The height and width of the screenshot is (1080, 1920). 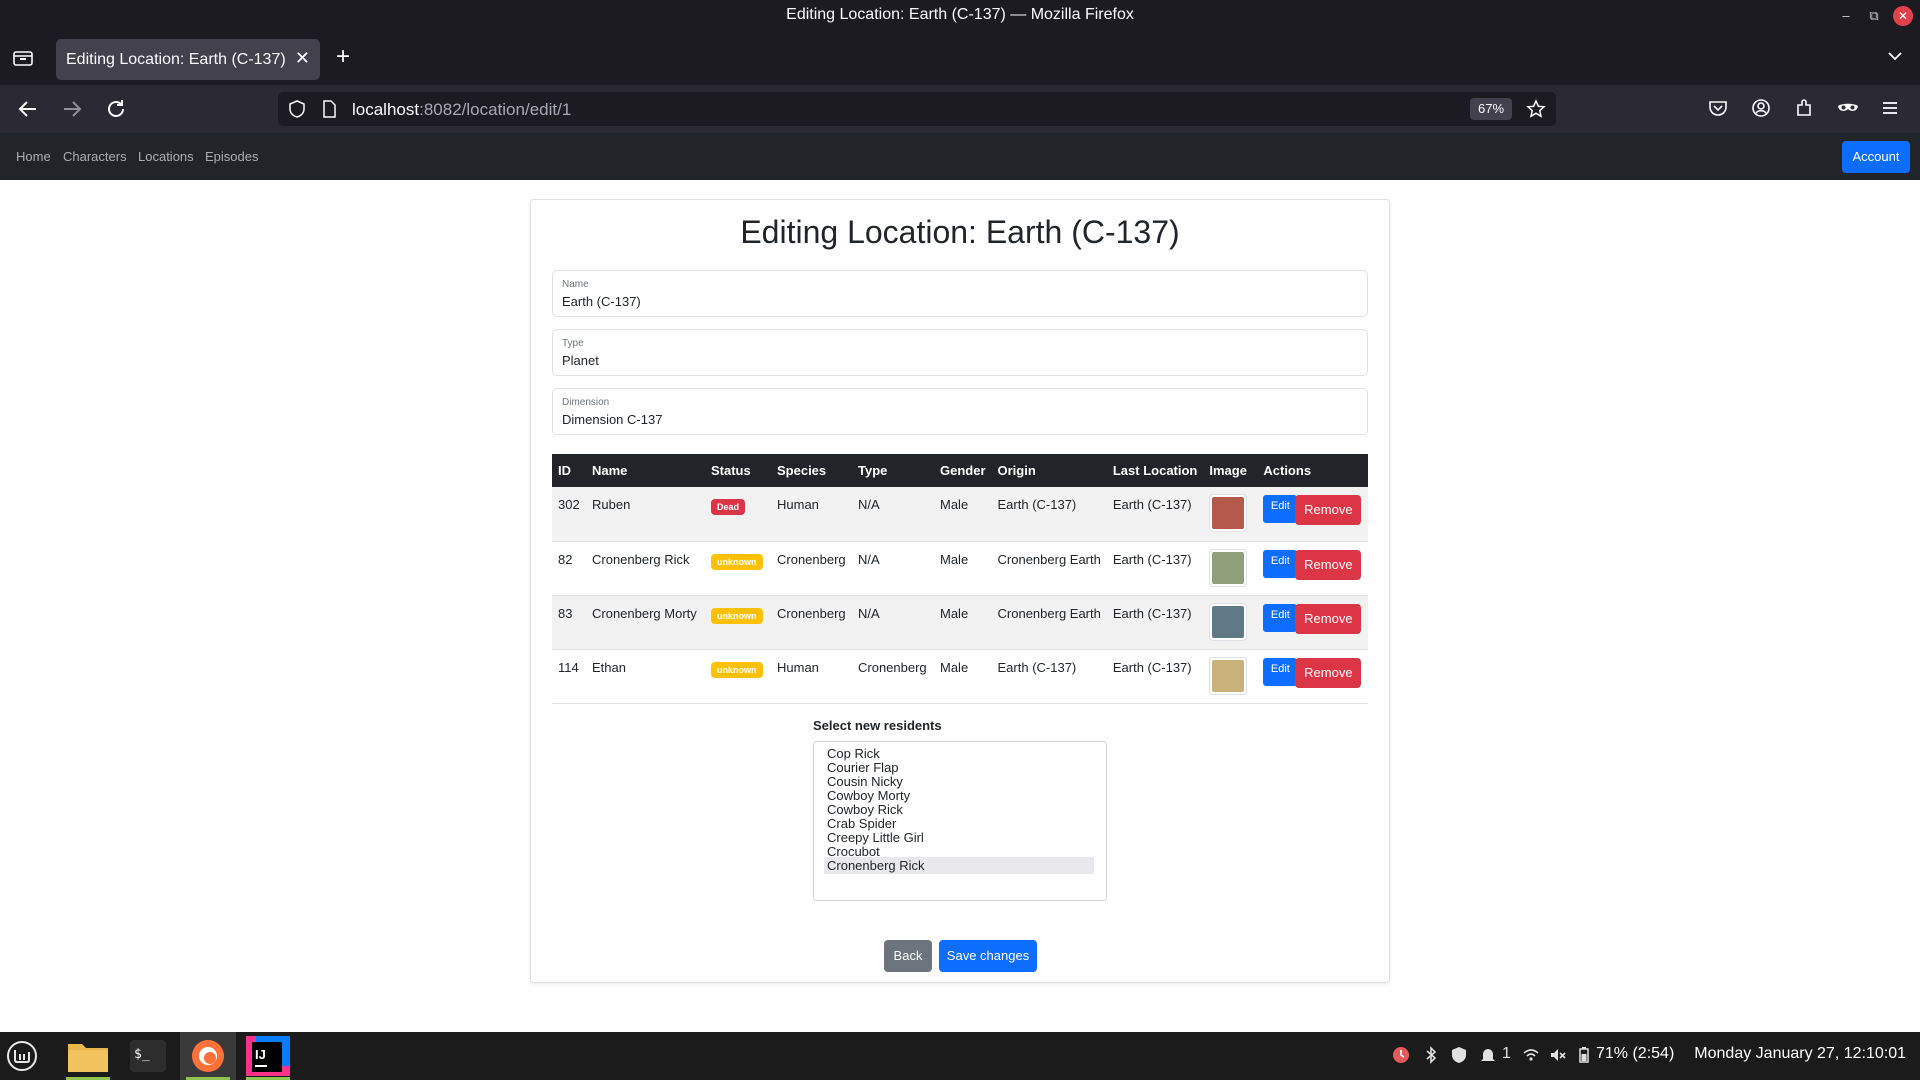 What do you see at coordinates (95, 156) in the screenshot?
I see `nav-link-characters: Characters` at bounding box center [95, 156].